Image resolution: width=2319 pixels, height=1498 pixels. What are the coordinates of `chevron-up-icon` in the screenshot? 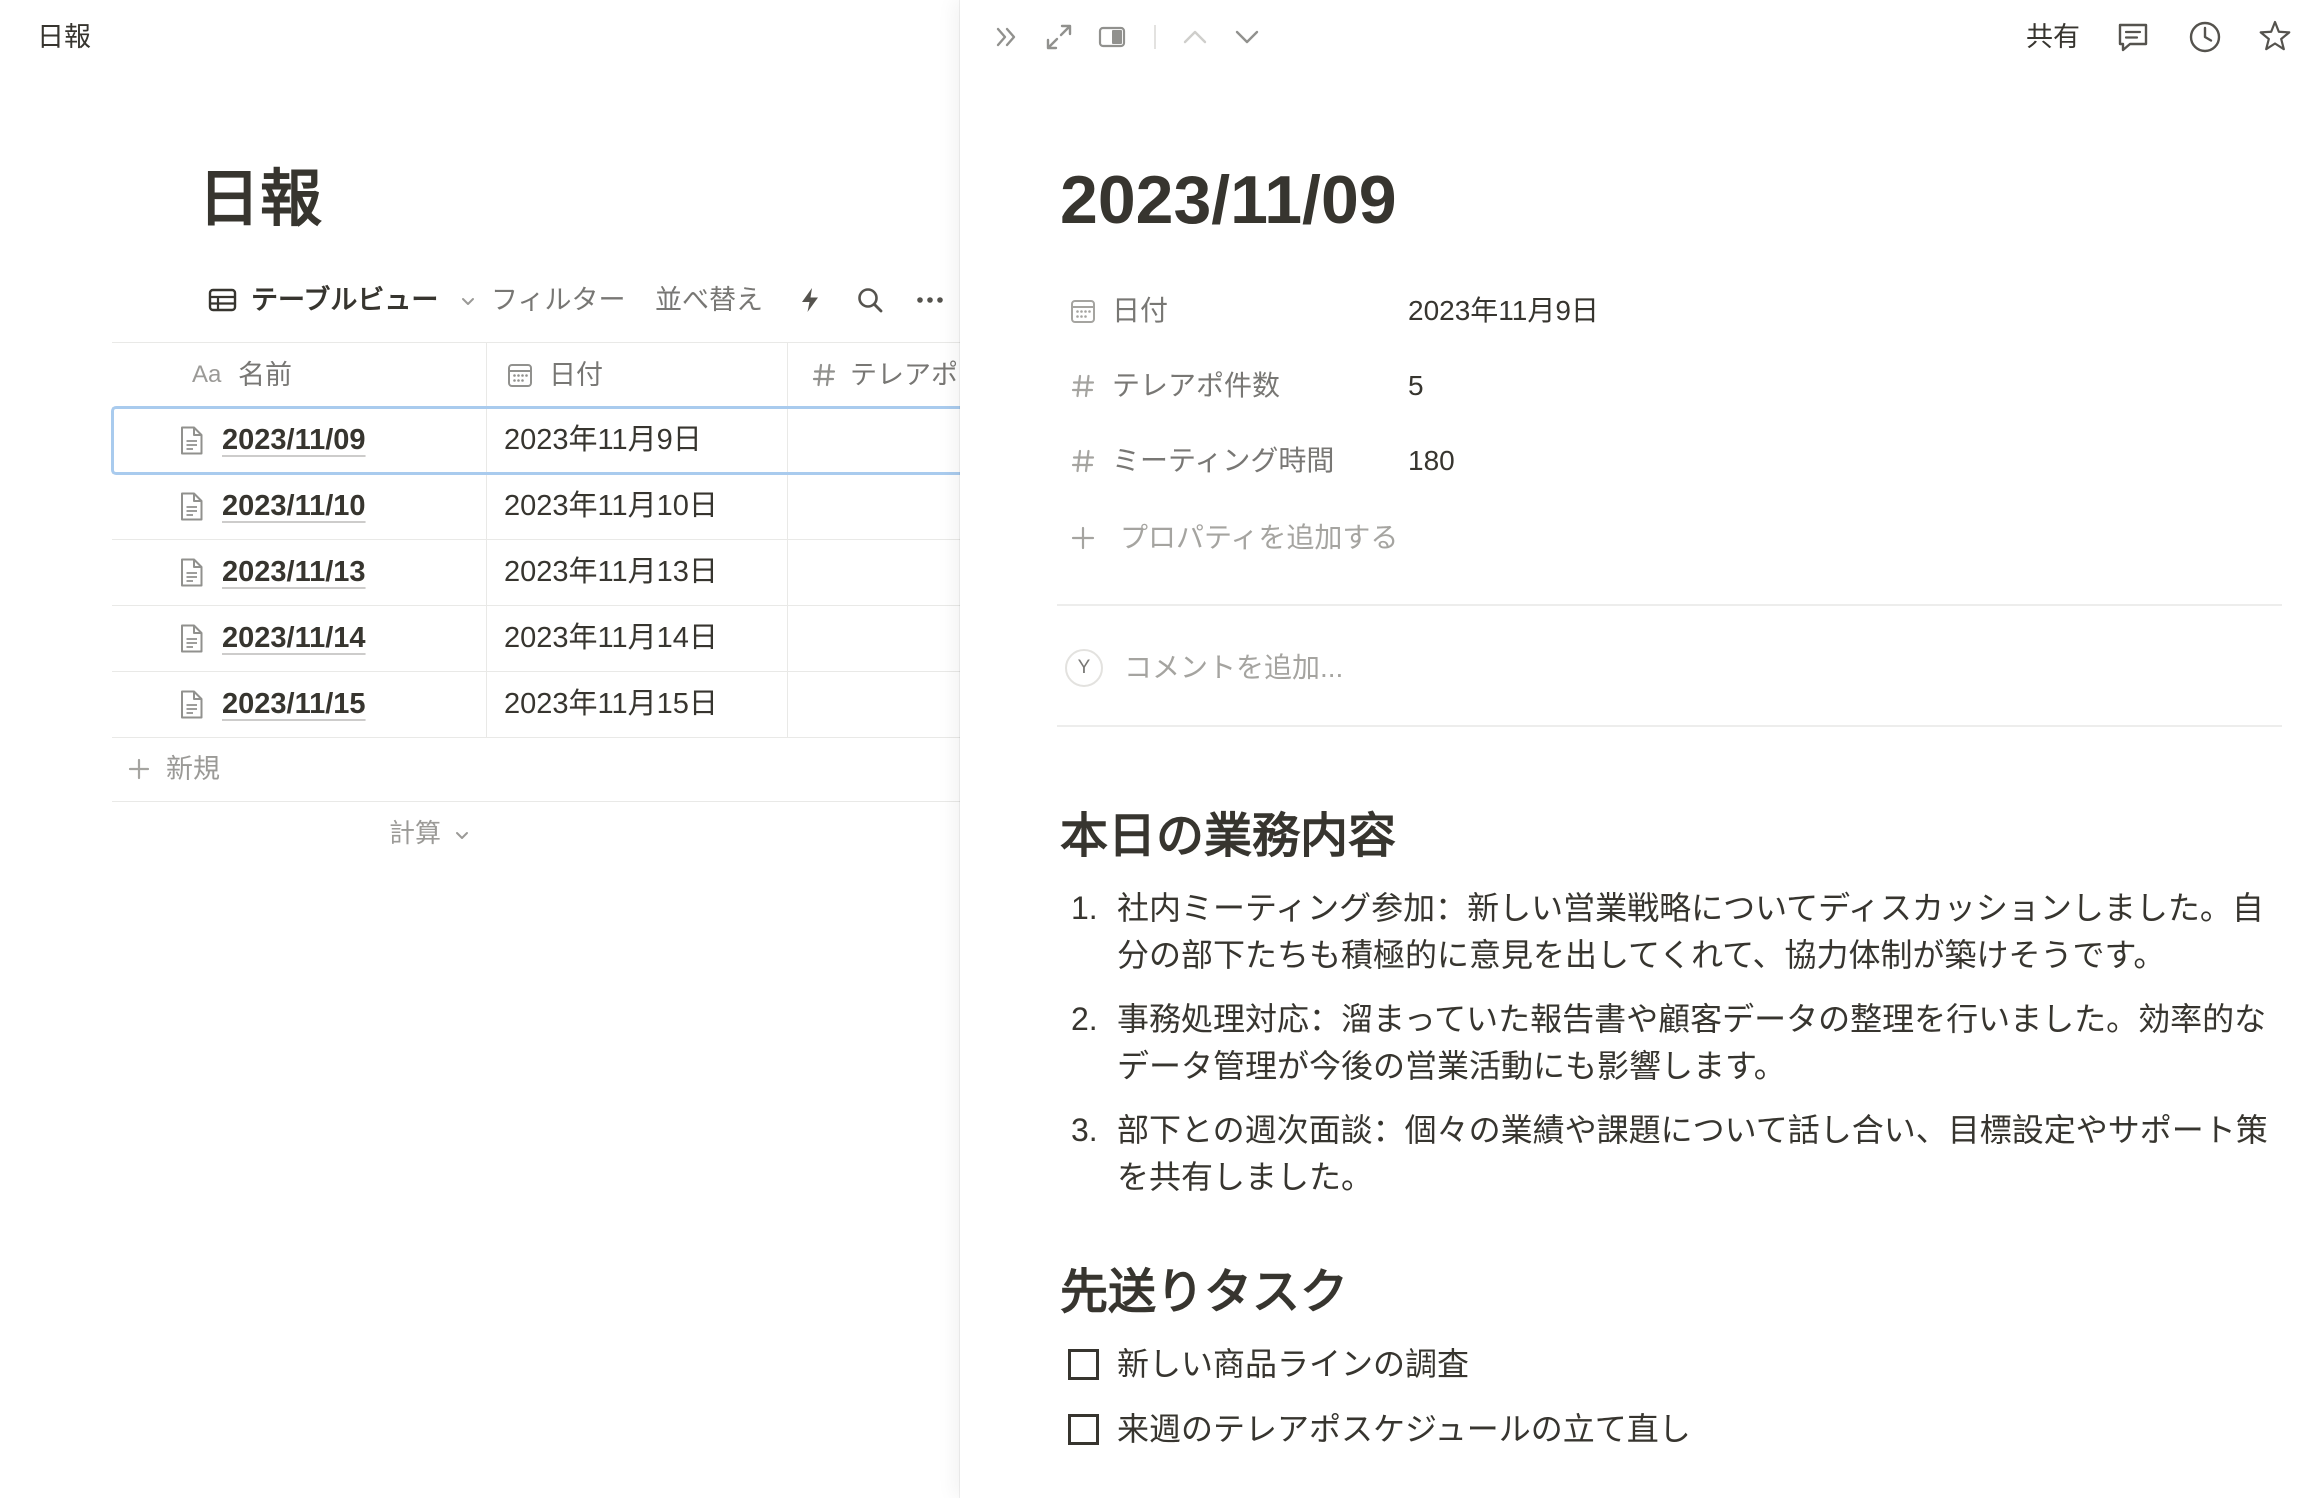 It's located at (1195, 37).